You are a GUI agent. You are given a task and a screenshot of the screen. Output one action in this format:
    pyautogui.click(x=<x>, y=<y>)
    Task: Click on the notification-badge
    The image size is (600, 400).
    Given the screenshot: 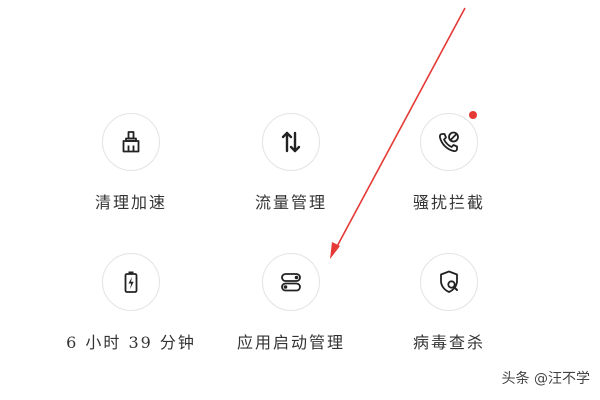 What is the action you would take?
    pyautogui.click(x=473, y=115)
    